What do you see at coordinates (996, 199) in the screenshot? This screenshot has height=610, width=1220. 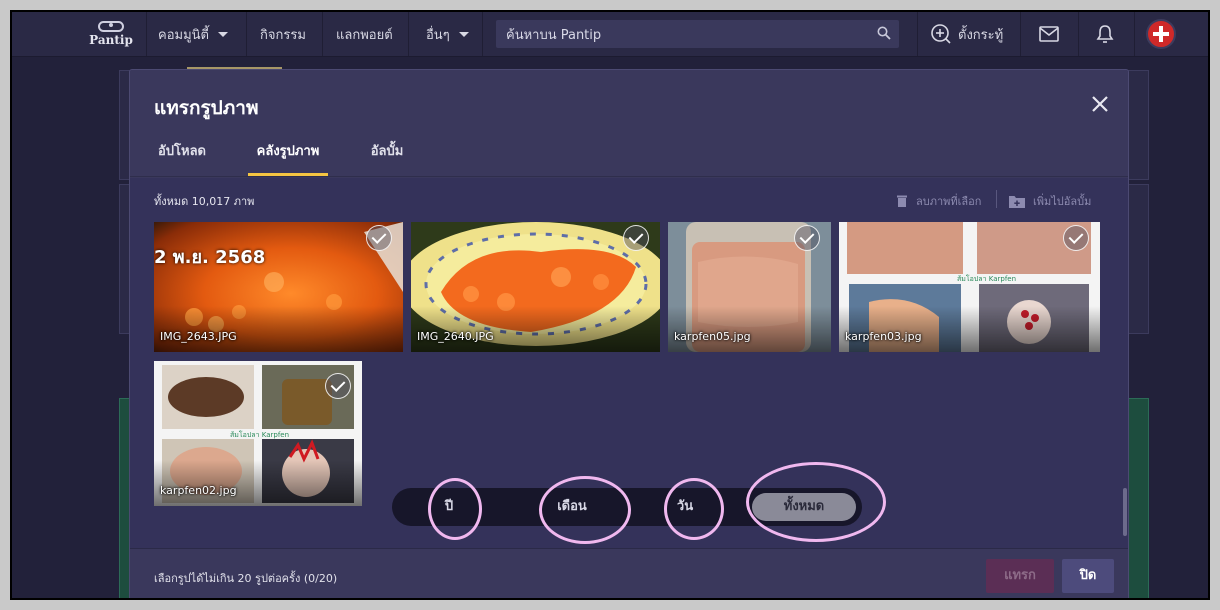 I see `action-divider` at bounding box center [996, 199].